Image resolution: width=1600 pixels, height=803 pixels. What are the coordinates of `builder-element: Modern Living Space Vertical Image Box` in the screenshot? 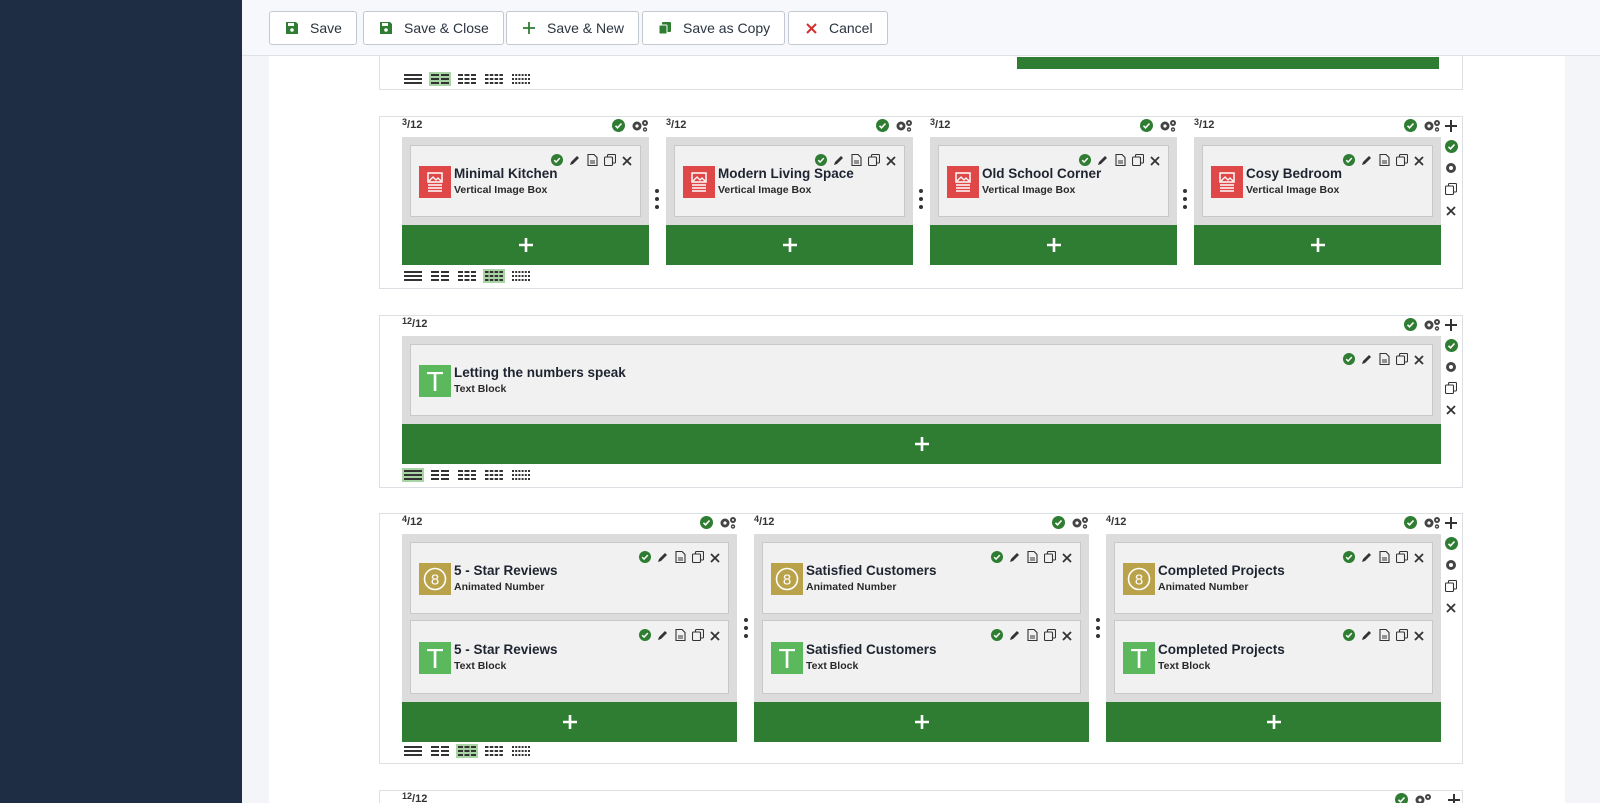 It's located at (789, 181).